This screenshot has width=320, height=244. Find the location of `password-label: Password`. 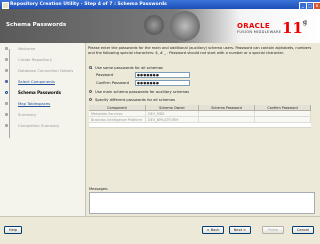

password-label: Password is located at coordinates (105, 75).